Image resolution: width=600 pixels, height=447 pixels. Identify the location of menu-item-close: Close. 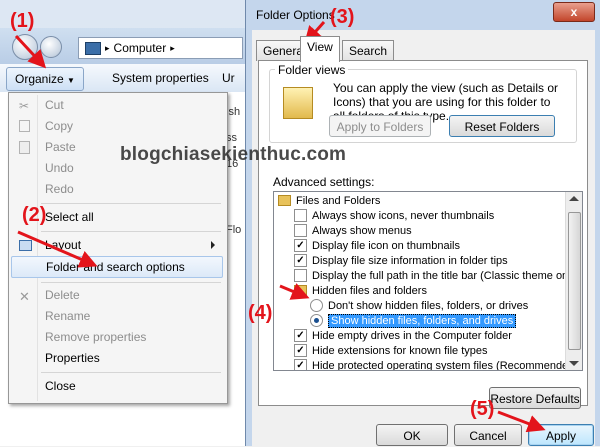
(117, 386).